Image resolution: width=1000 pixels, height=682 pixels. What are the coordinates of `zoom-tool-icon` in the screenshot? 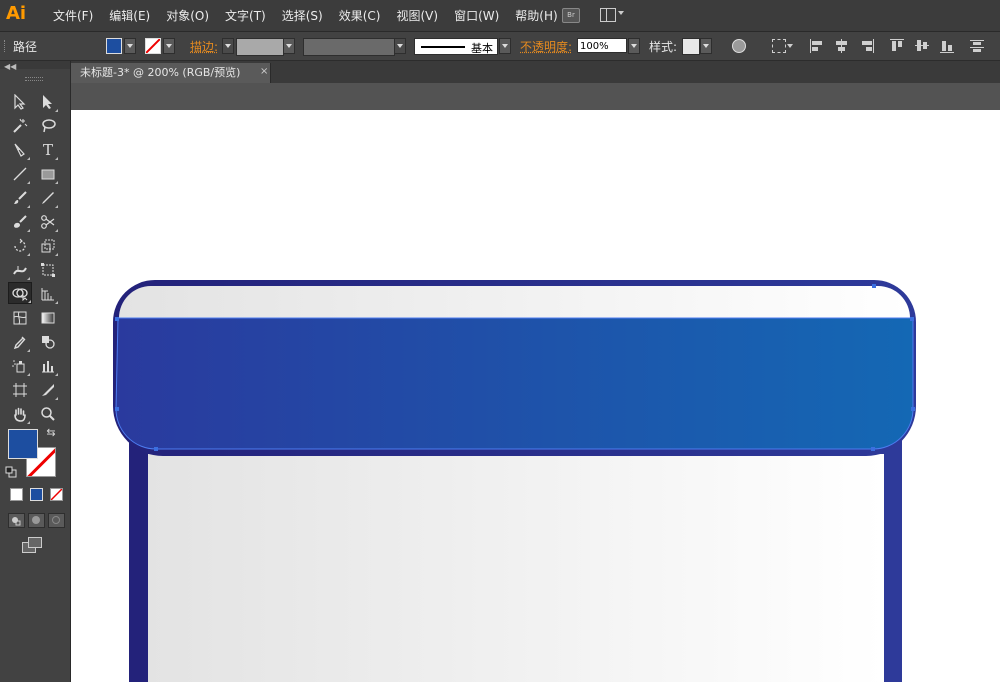 It's located at (48, 414).